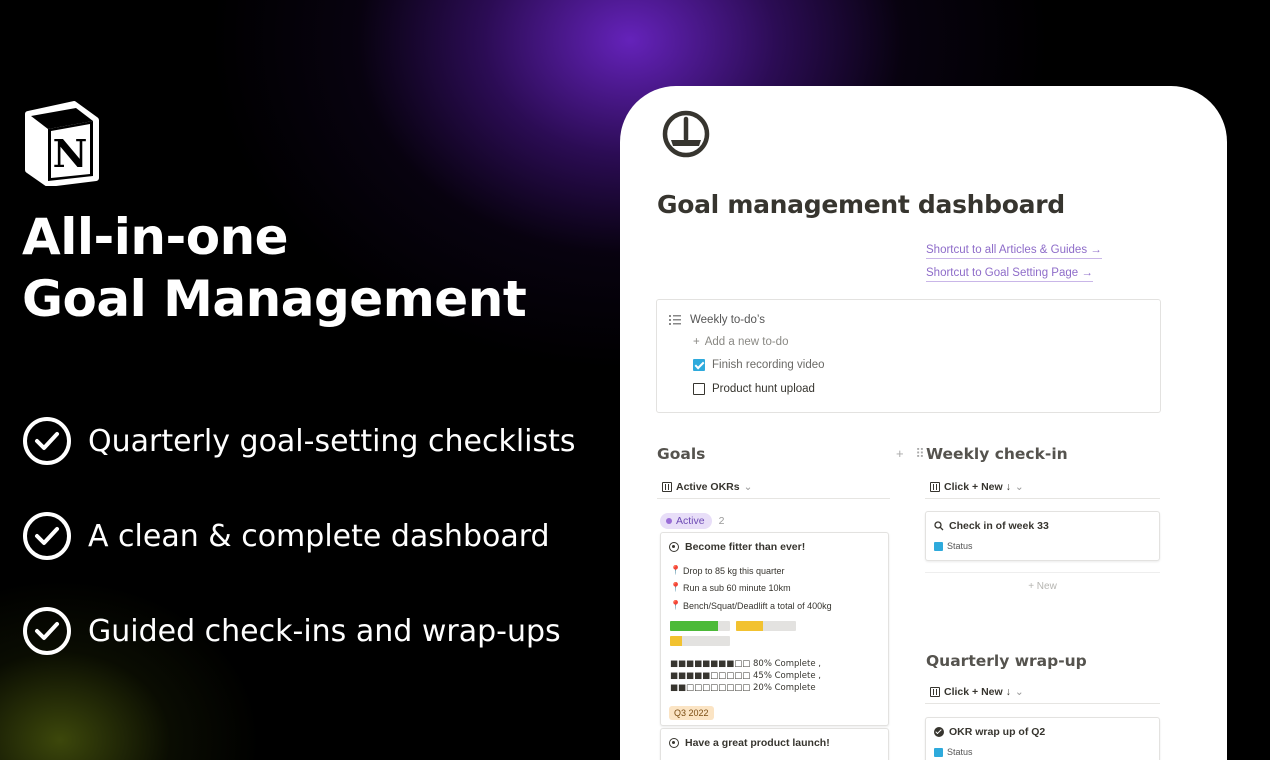 This screenshot has width=1270, height=760. I want to click on new-card-button: + New, so click(1042, 586).